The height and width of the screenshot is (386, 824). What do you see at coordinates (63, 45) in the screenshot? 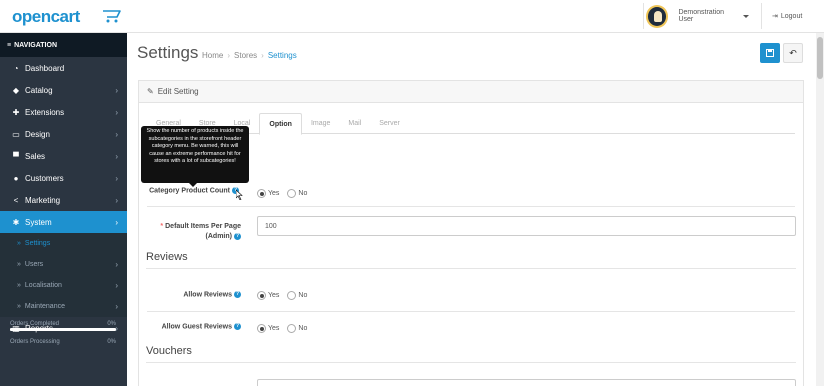
I see `navigation-header: ≡ NAVIGATION` at bounding box center [63, 45].